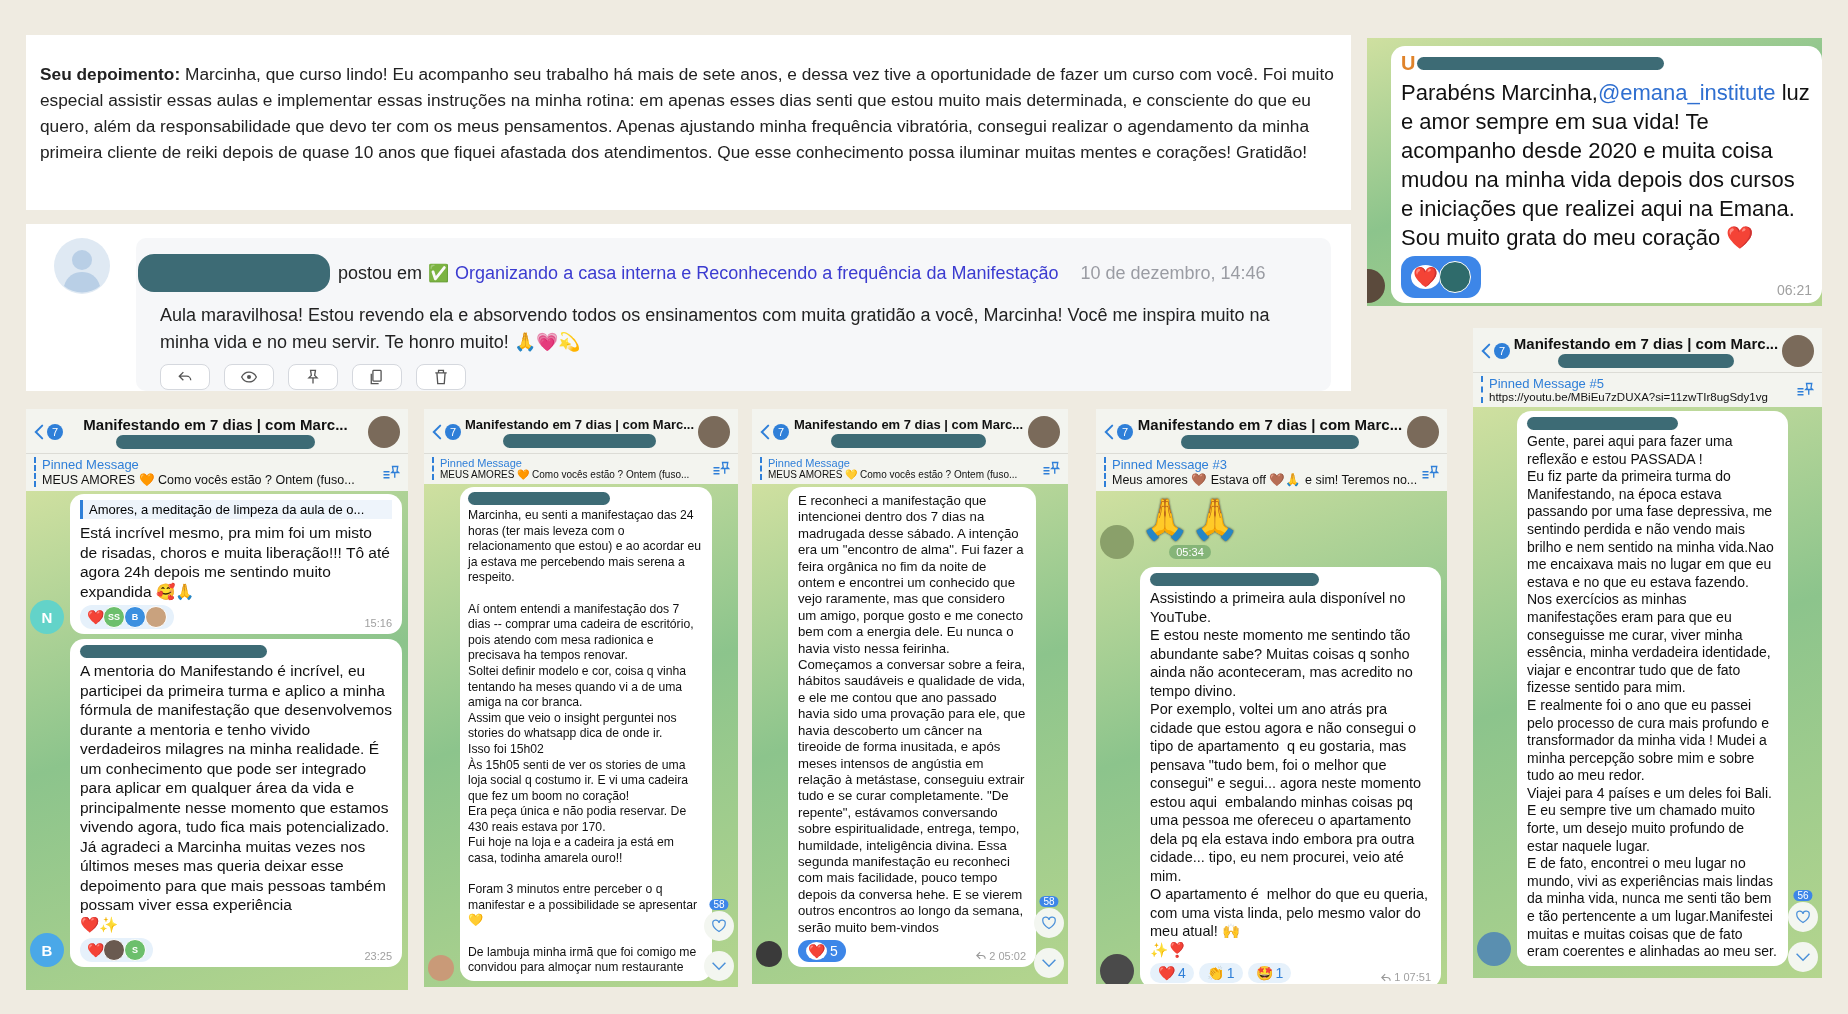 Image resolution: width=1848 pixels, height=1014 pixels. What do you see at coordinates (1408, 63) in the screenshot?
I see `sender-initial: U` at bounding box center [1408, 63].